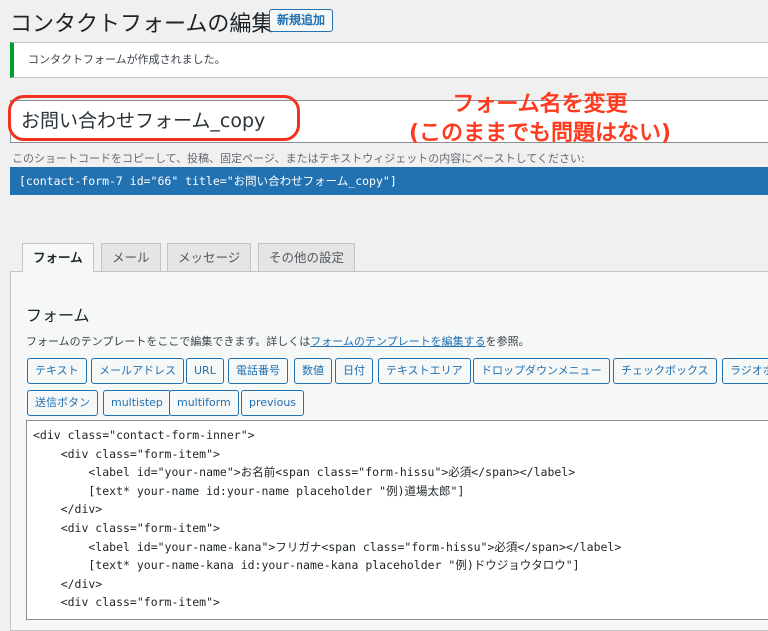 This screenshot has width=768, height=631. I want to click on tag-button: 送信ボタン, so click(62, 403).